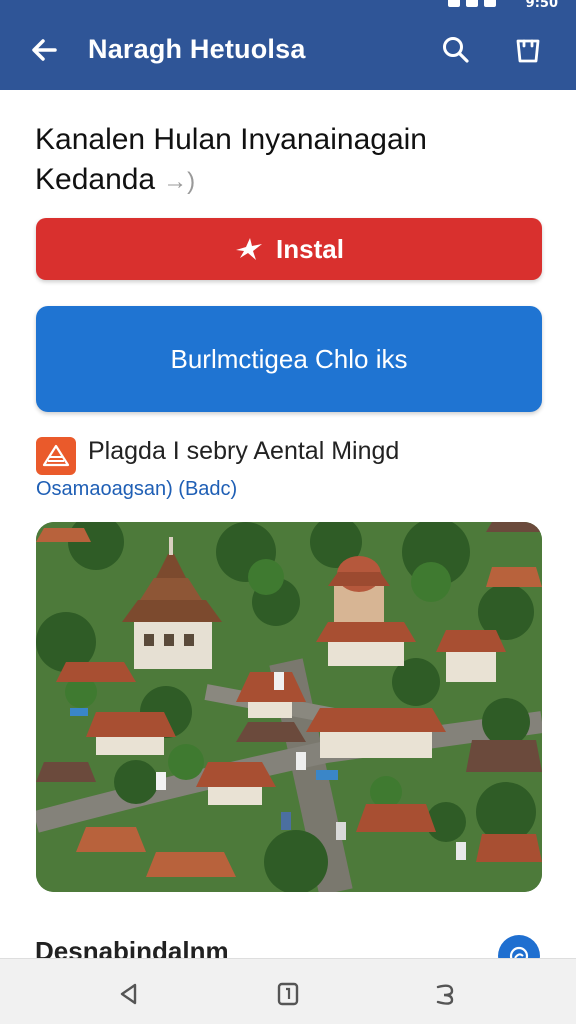  I want to click on app-title-line2: Kedanda, so click(95, 179).